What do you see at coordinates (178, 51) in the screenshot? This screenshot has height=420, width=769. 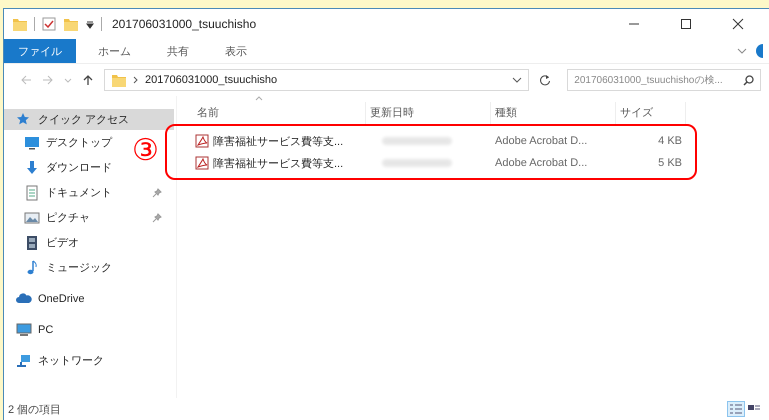 I see `ribbon-tab: 共有` at bounding box center [178, 51].